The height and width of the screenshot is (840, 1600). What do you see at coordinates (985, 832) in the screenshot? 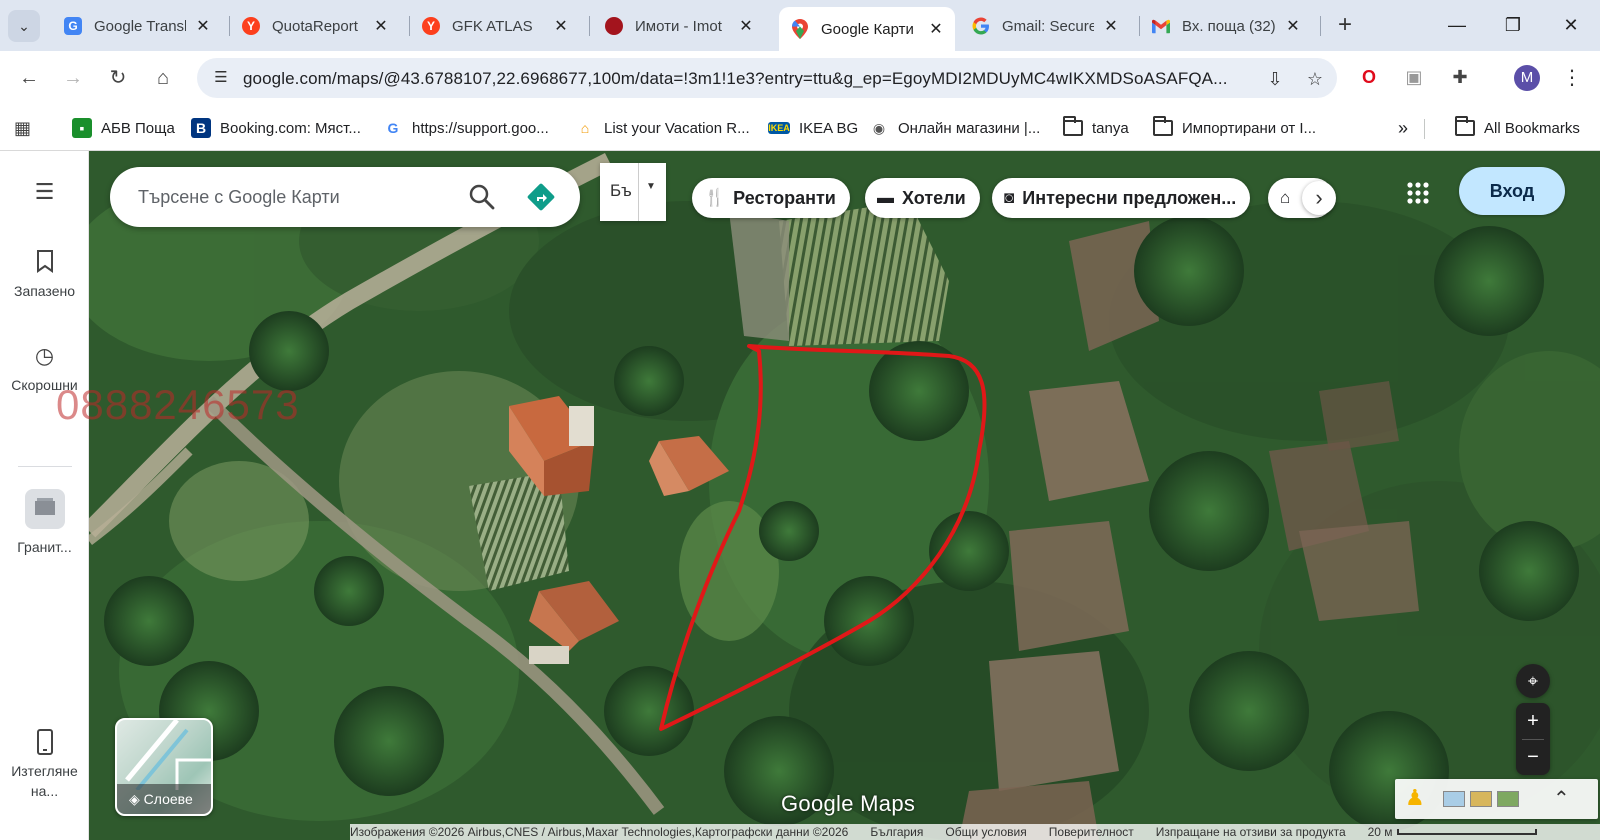
I see `terms-link: Общи условия` at bounding box center [985, 832].